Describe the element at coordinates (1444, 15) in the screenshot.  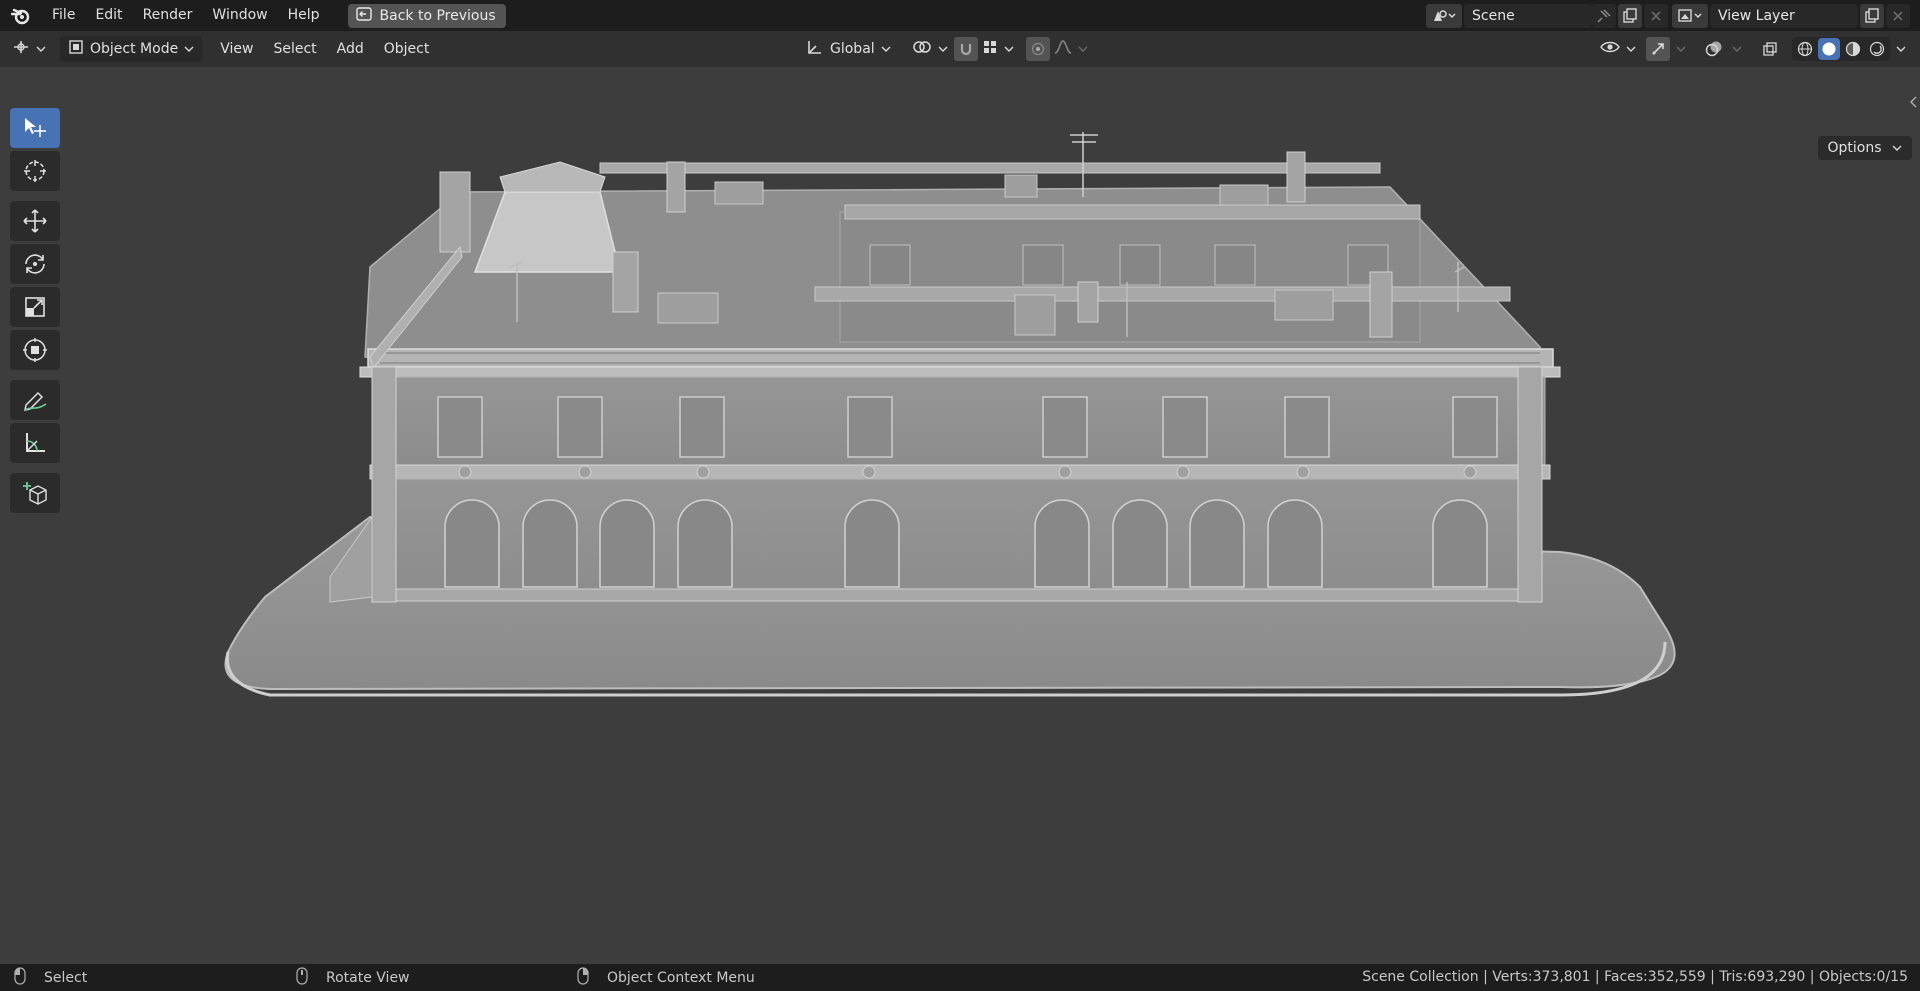
I see `scene-browse-icon` at that location.